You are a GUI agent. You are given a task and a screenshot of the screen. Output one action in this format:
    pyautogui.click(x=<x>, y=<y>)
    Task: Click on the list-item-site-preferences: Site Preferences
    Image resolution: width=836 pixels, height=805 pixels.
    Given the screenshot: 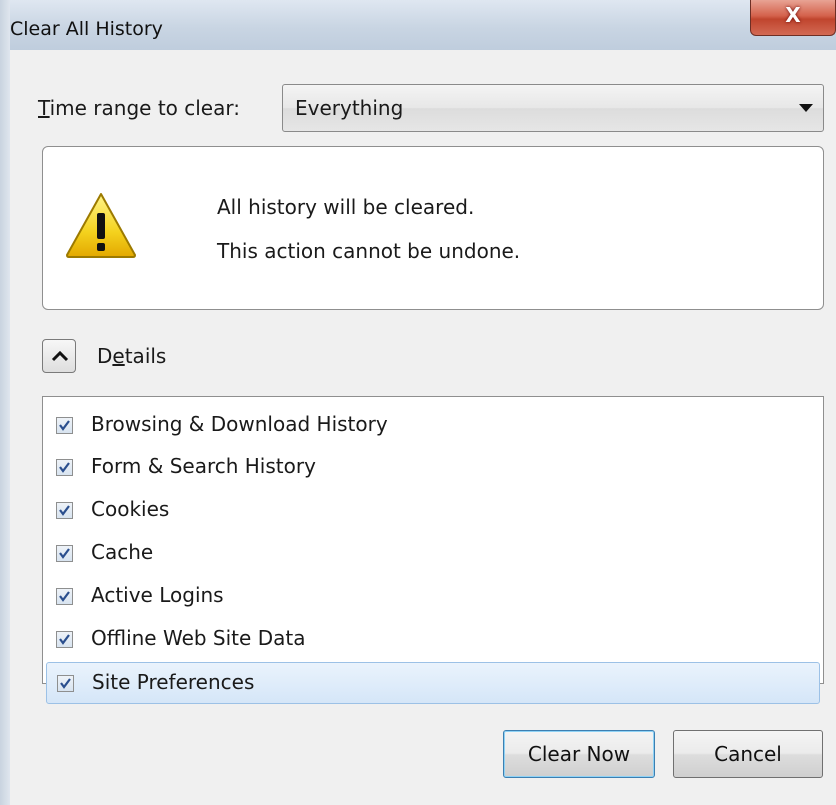 What is the action you would take?
    pyautogui.click(x=433, y=683)
    